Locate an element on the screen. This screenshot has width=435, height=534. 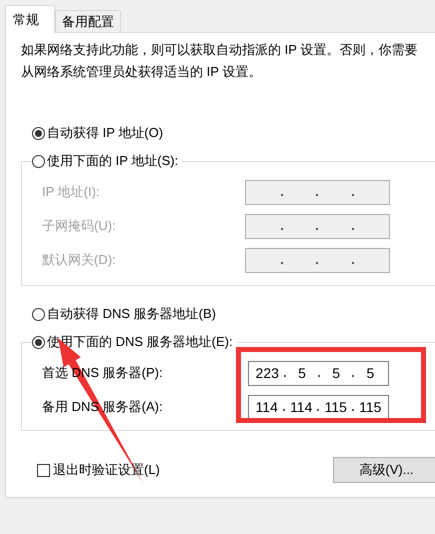
radio-label: 自动获得 DNS 服务器地址(B) is located at coordinates (131, 314).